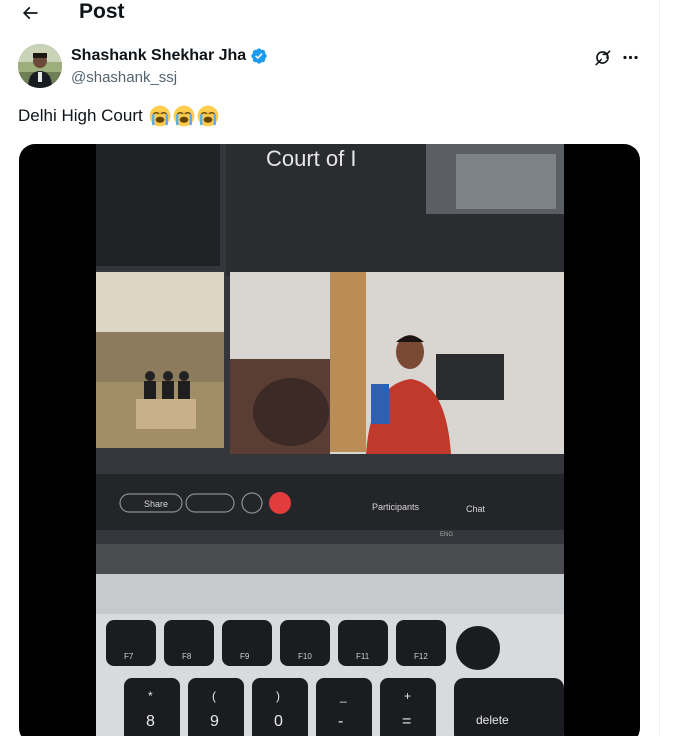 This screenshot has width=678, height=736. Describe the element at coordinates (80, 115) in the screenshot. I see `post-body-text: Delhi High Court` at that location.